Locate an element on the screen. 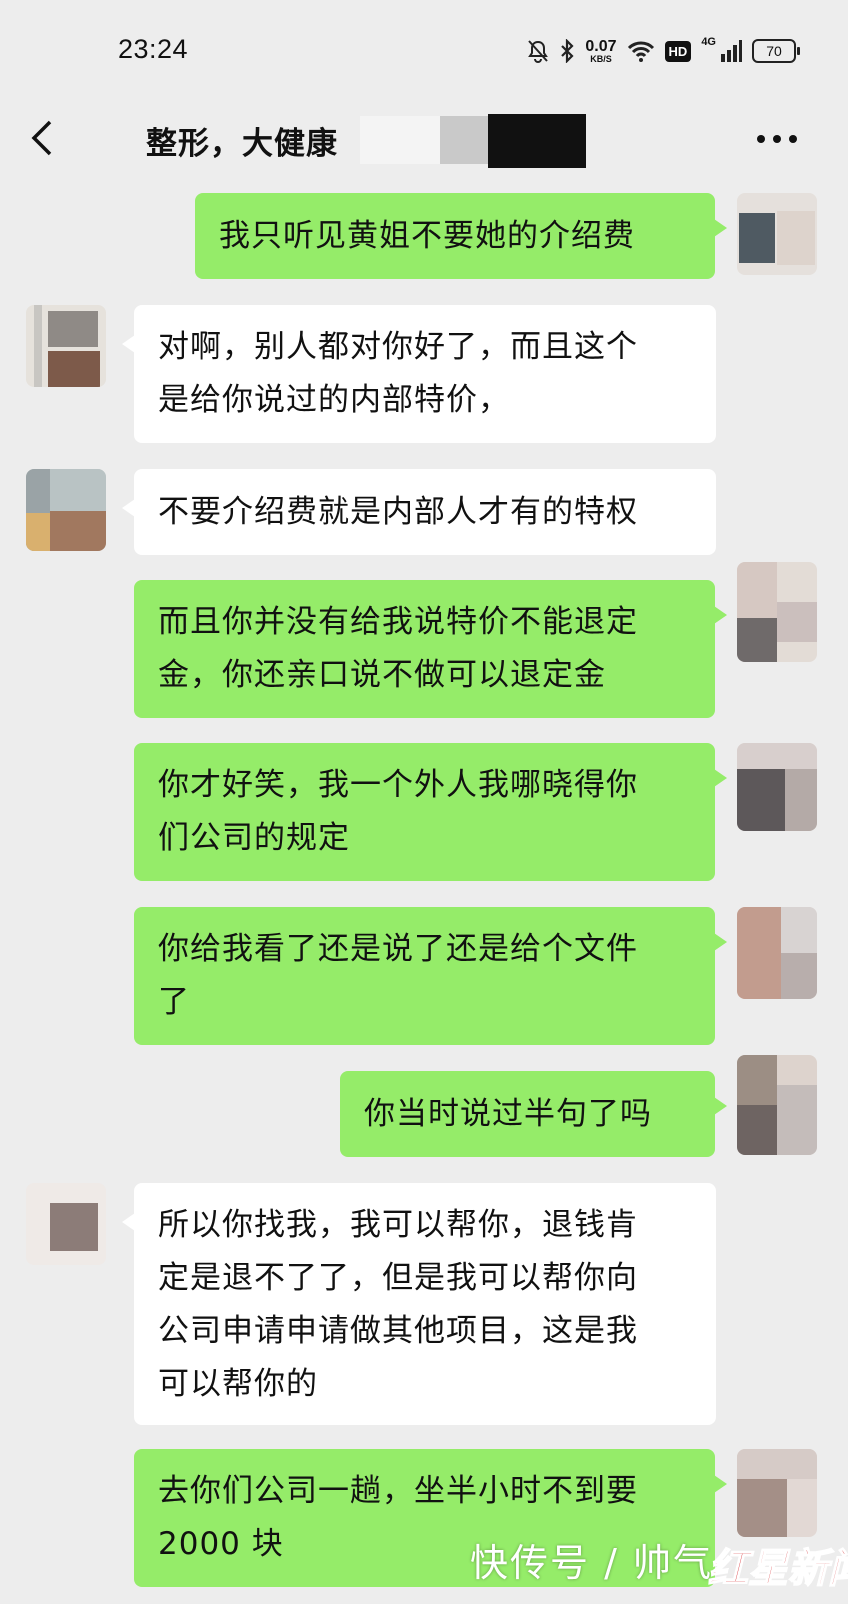 The width and height of the screenshot is (848, 1604). net-speed-value: 0.07 is located at coordinates (601, 46).